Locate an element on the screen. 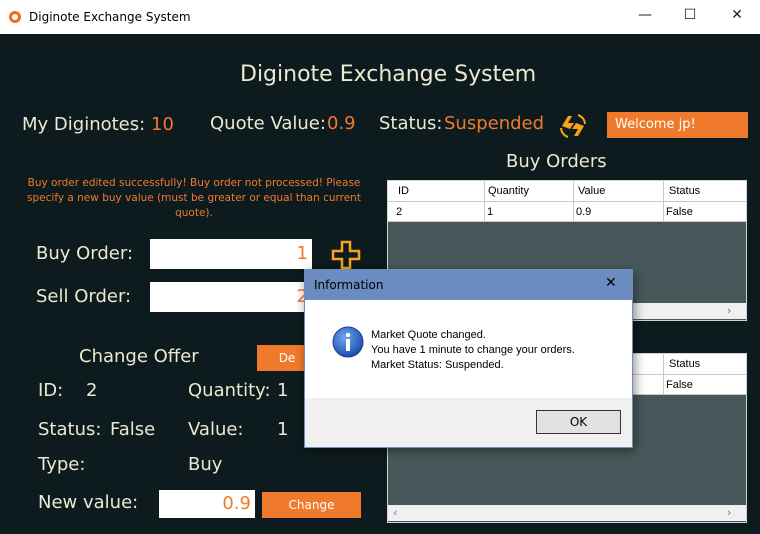 Image resolution: width=760 pixels, height=534 pixels. app-heading: Diginote Exchange System is located at coordinates (388, 74).